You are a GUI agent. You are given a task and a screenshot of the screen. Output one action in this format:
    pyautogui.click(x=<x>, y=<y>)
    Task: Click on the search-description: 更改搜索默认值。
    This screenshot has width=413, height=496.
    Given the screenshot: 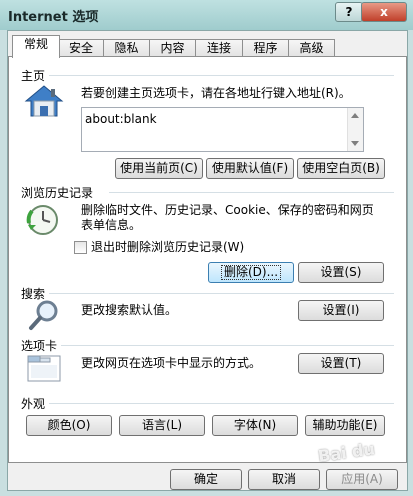 What is the action you would take?
    pyautogui.click(x=129, y=310)
    